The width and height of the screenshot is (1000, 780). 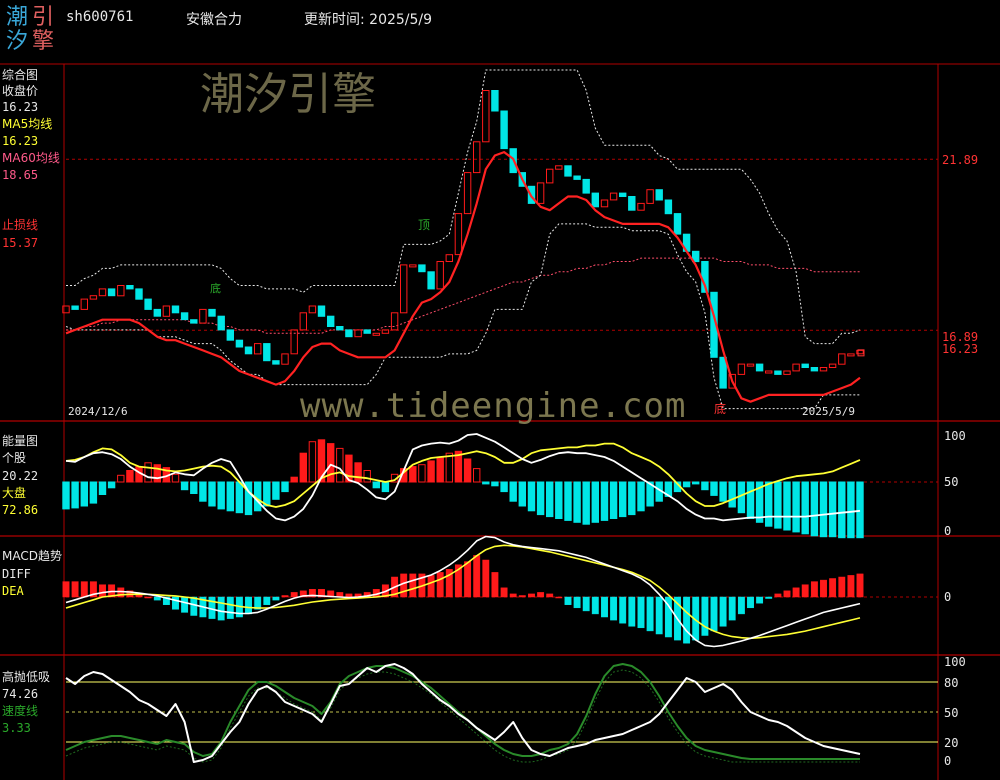 What do you see at coordinates (14, 458) in the screenshot?
I see `energy-stock-label: 个股` at bounding box center [14, 458].